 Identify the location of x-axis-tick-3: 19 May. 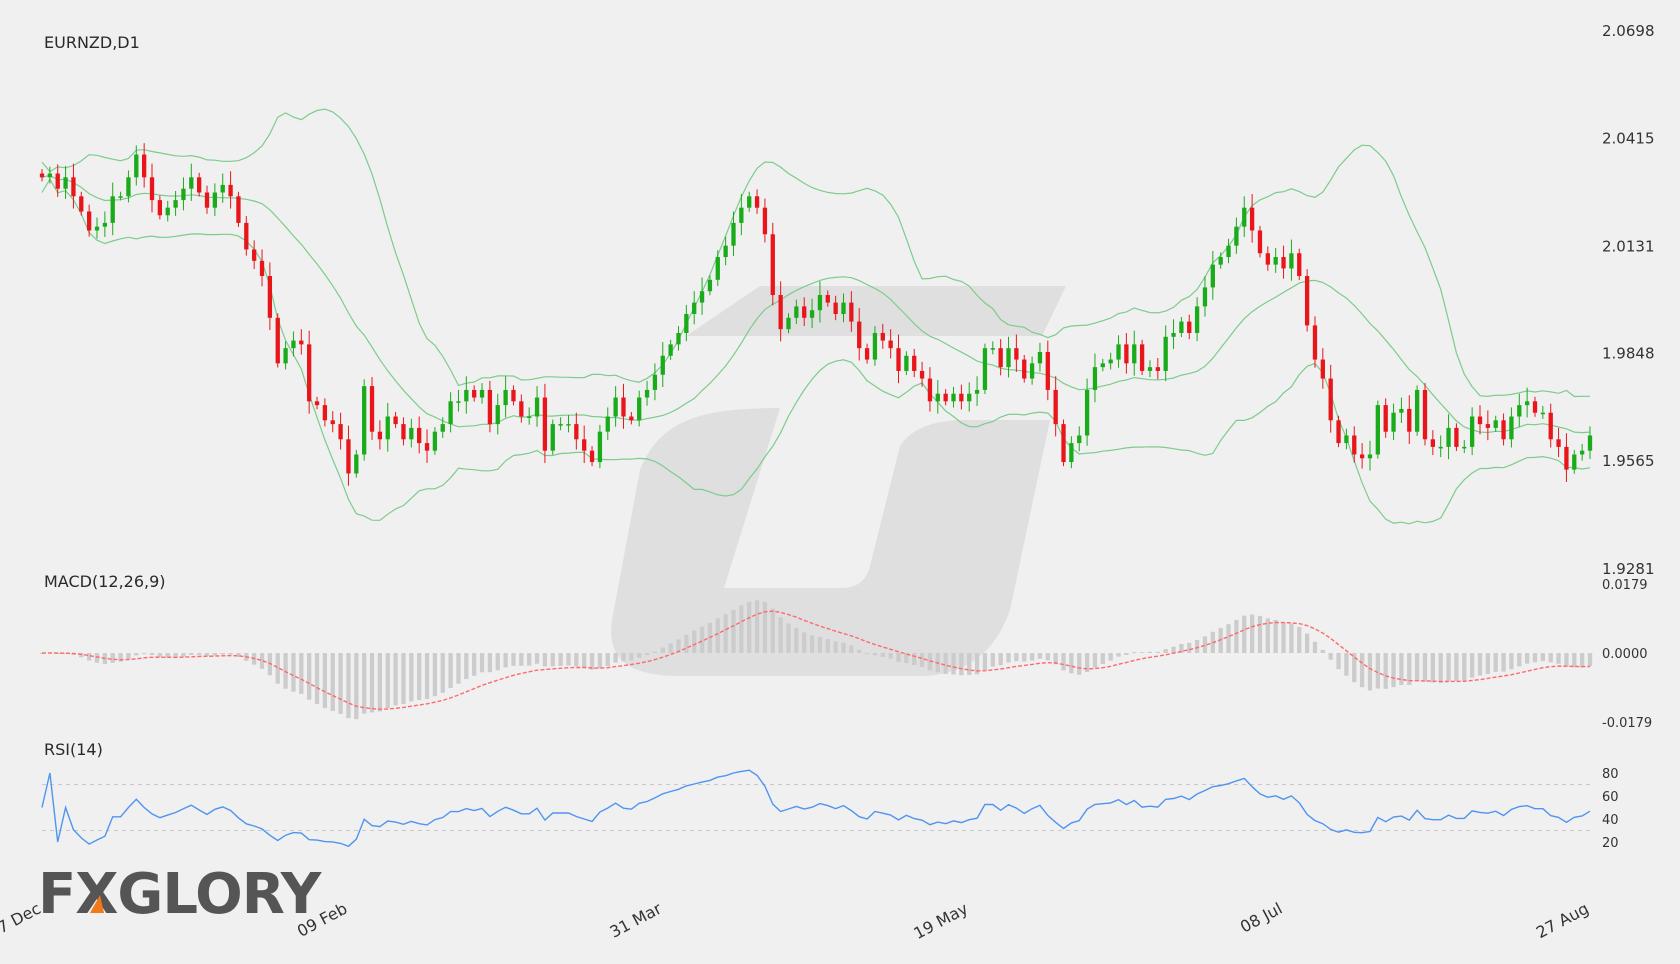
(941, 921).